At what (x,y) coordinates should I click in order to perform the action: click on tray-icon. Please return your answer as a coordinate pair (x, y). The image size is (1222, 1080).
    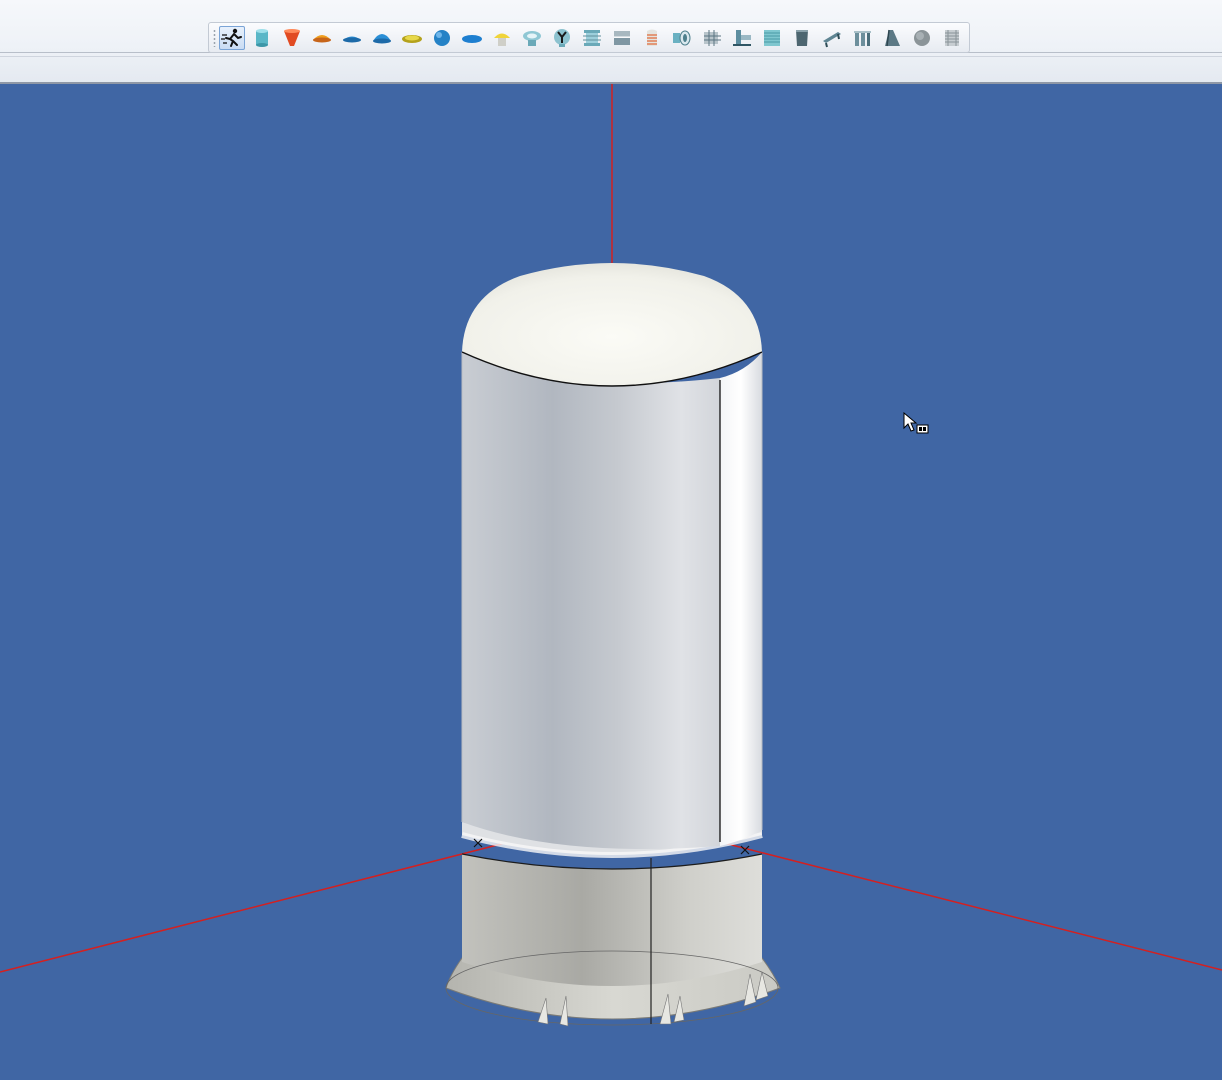
    Looking at the image, I should click on (772, 38).